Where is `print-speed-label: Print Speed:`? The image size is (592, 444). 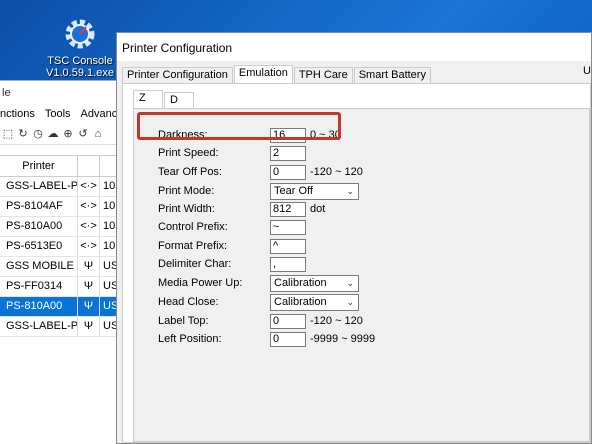 print-speed-label: Print Speed: is located at coordinates (188, 153).